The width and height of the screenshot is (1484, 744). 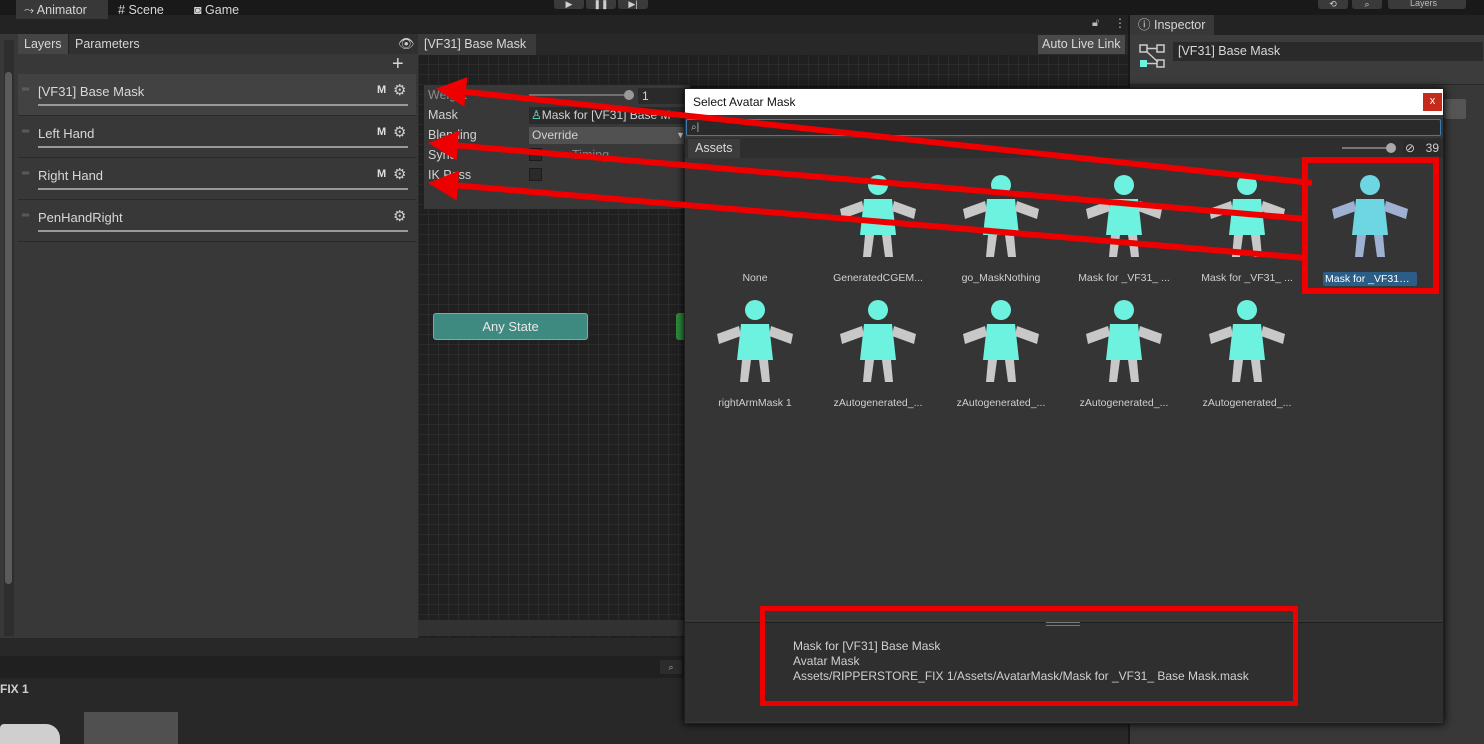 What do you see at coordinates (1063, 127) in the screenshot?
I see `search-input: ⌕|` at bounding box center [1063, 127].